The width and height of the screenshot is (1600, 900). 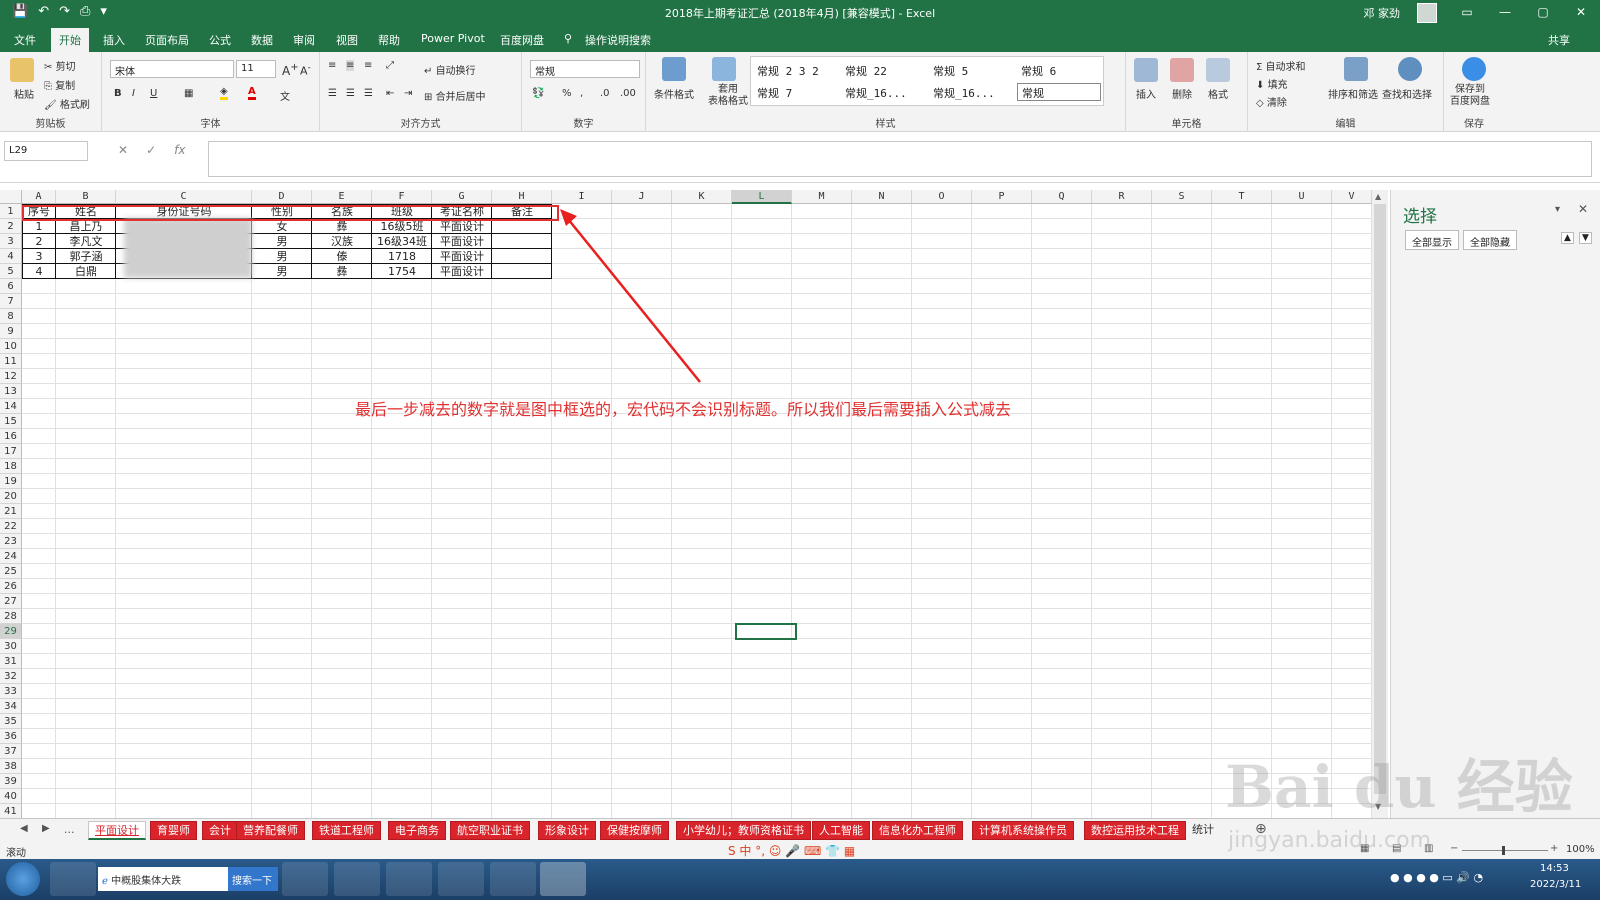 What do you see at coordinates (1059, 92) in the screenshot?
I see `style-item-selected: 常规` at bounding box center [1059, 92].